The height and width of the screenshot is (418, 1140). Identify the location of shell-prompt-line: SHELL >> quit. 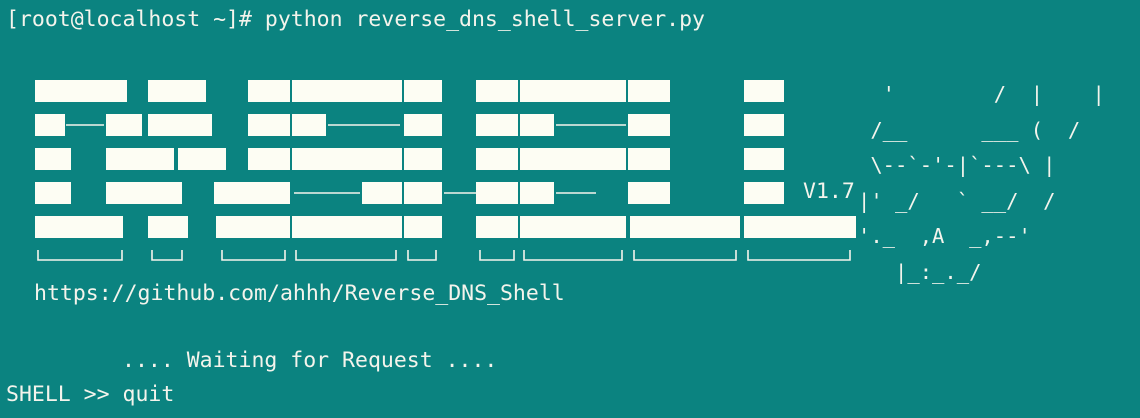
(90, 395).